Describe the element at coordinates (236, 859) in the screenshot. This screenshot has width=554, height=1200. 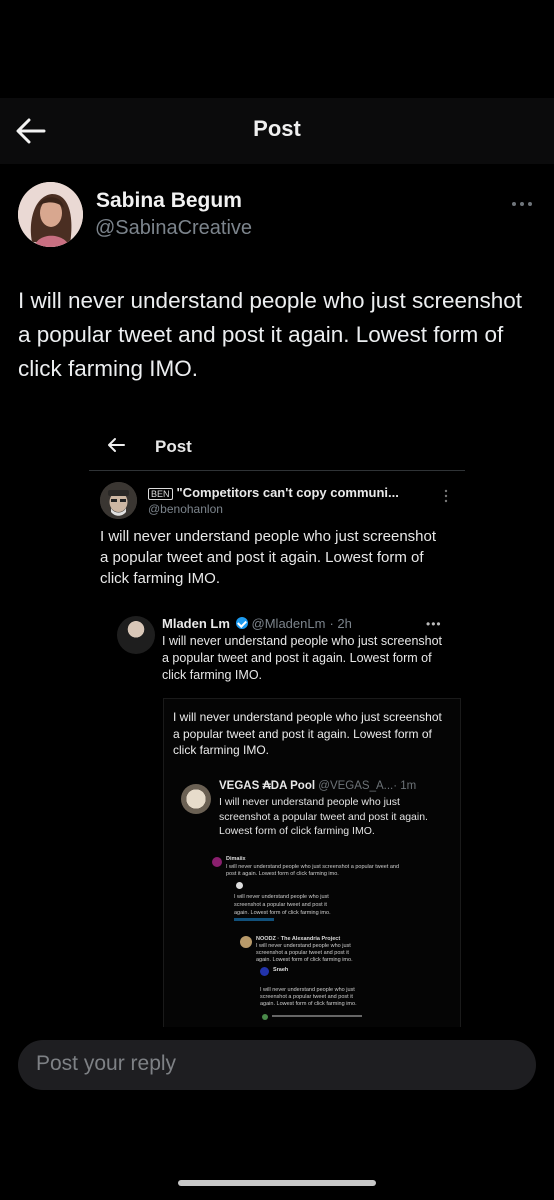
I see `tiny-name-1: Dimaiix` at that location.